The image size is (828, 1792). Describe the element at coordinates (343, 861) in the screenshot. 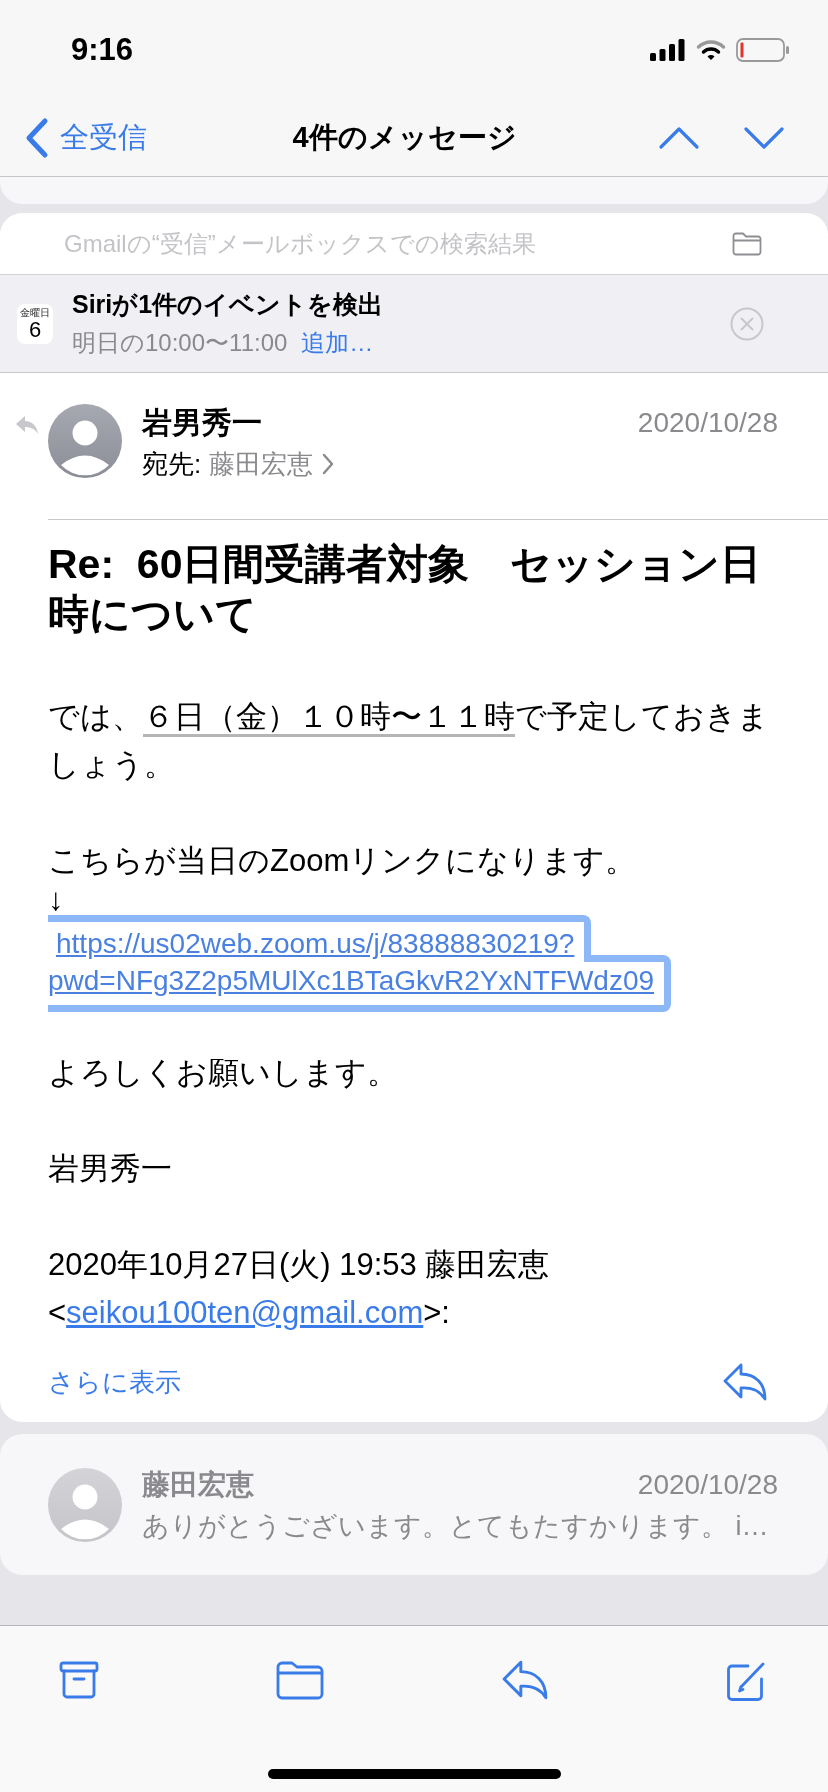

I see `body-paragraph: こちらが当日のZoomリンクになります。` at that location.